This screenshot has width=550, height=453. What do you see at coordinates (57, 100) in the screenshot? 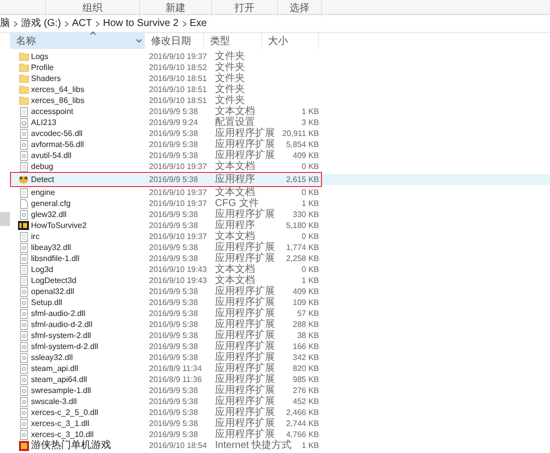
I see `file-name: xerces_86_libs` at bounding box center [57, 100].